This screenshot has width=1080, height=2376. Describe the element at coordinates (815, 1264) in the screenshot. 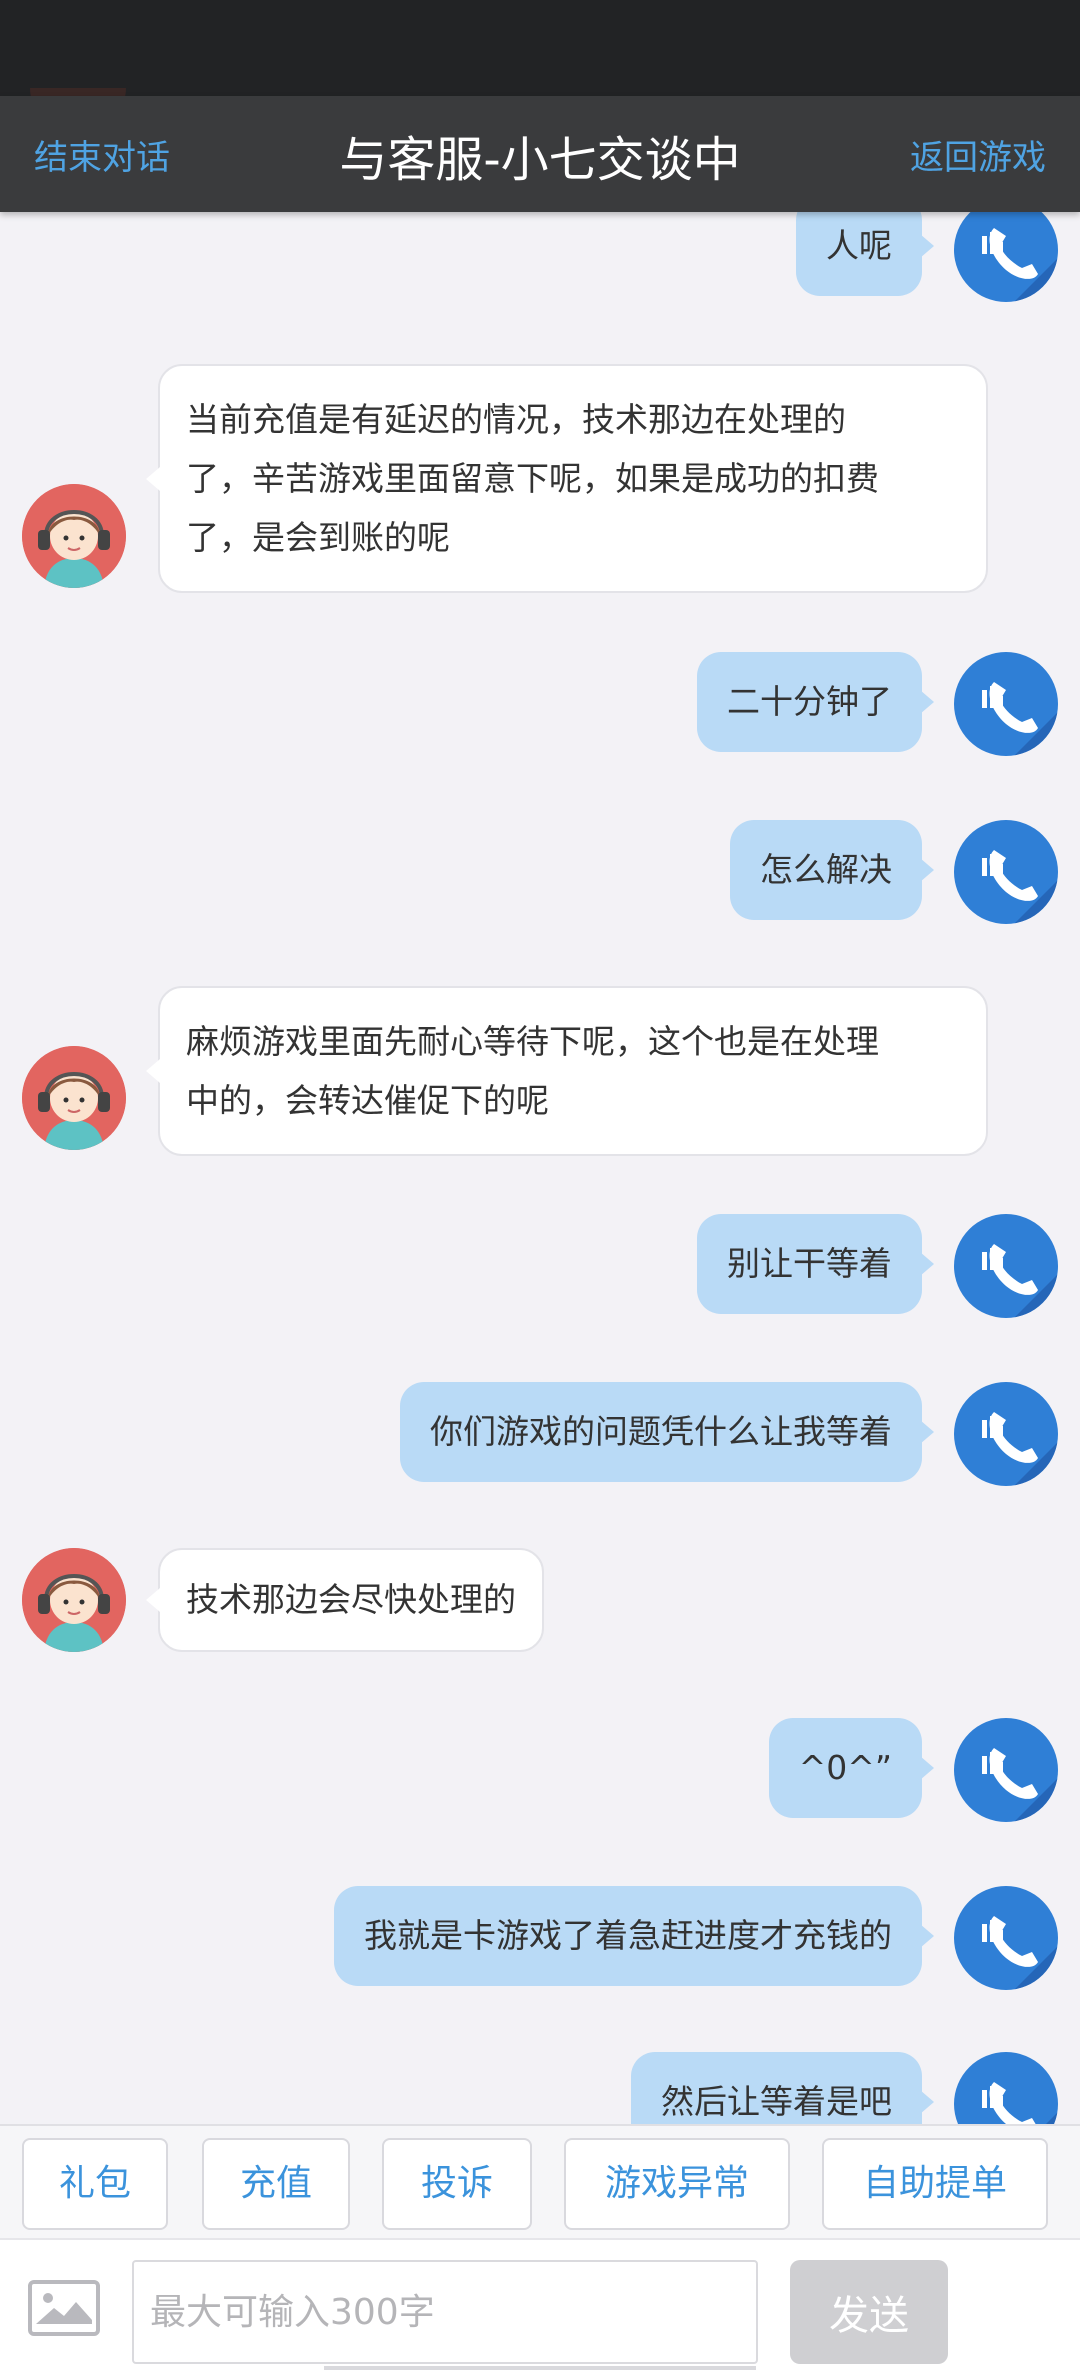

I see `user-message: 别让干等着` at that location.